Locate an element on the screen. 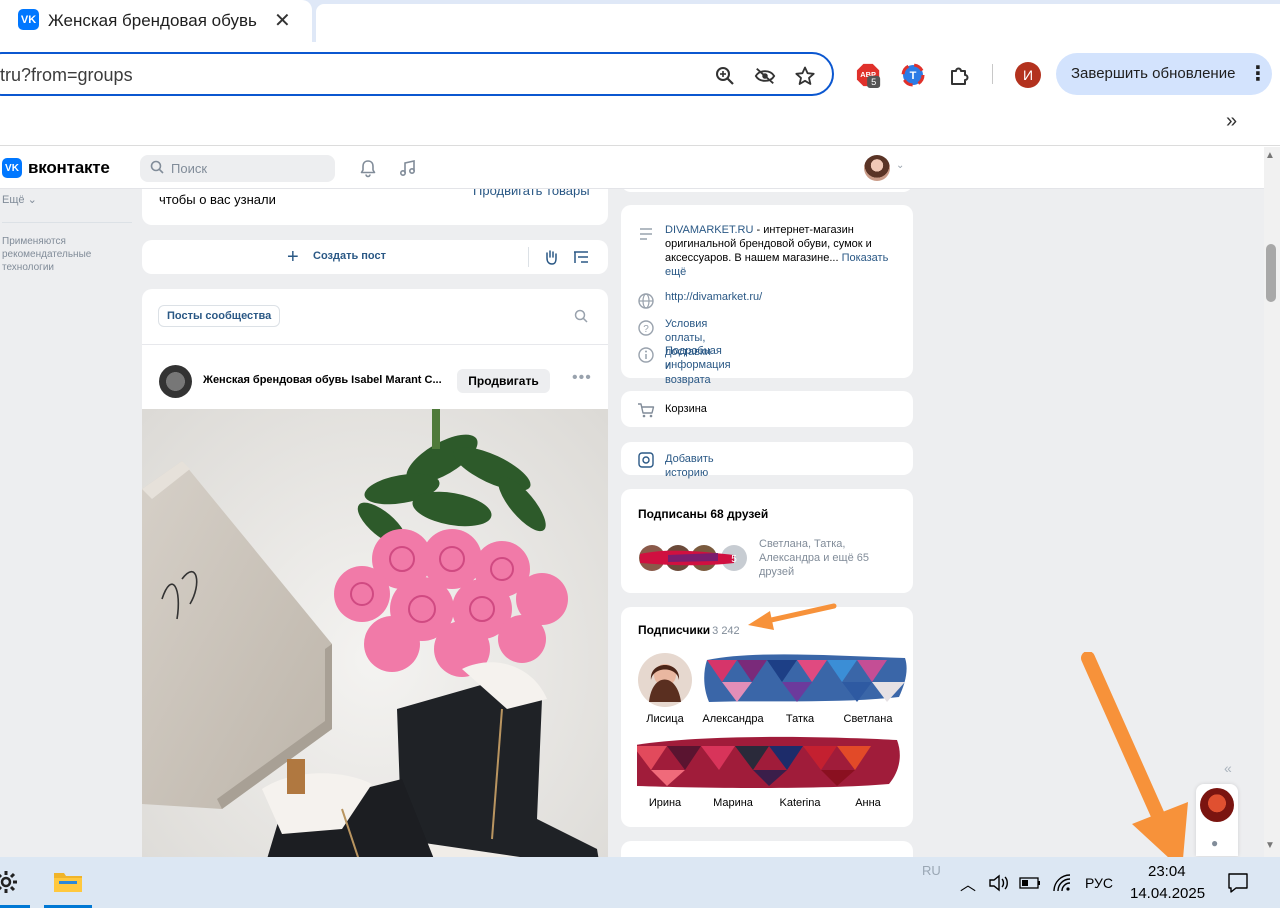 The image size is (1280, 908). bookmark-star-icon is located at coordinates (805, 76).